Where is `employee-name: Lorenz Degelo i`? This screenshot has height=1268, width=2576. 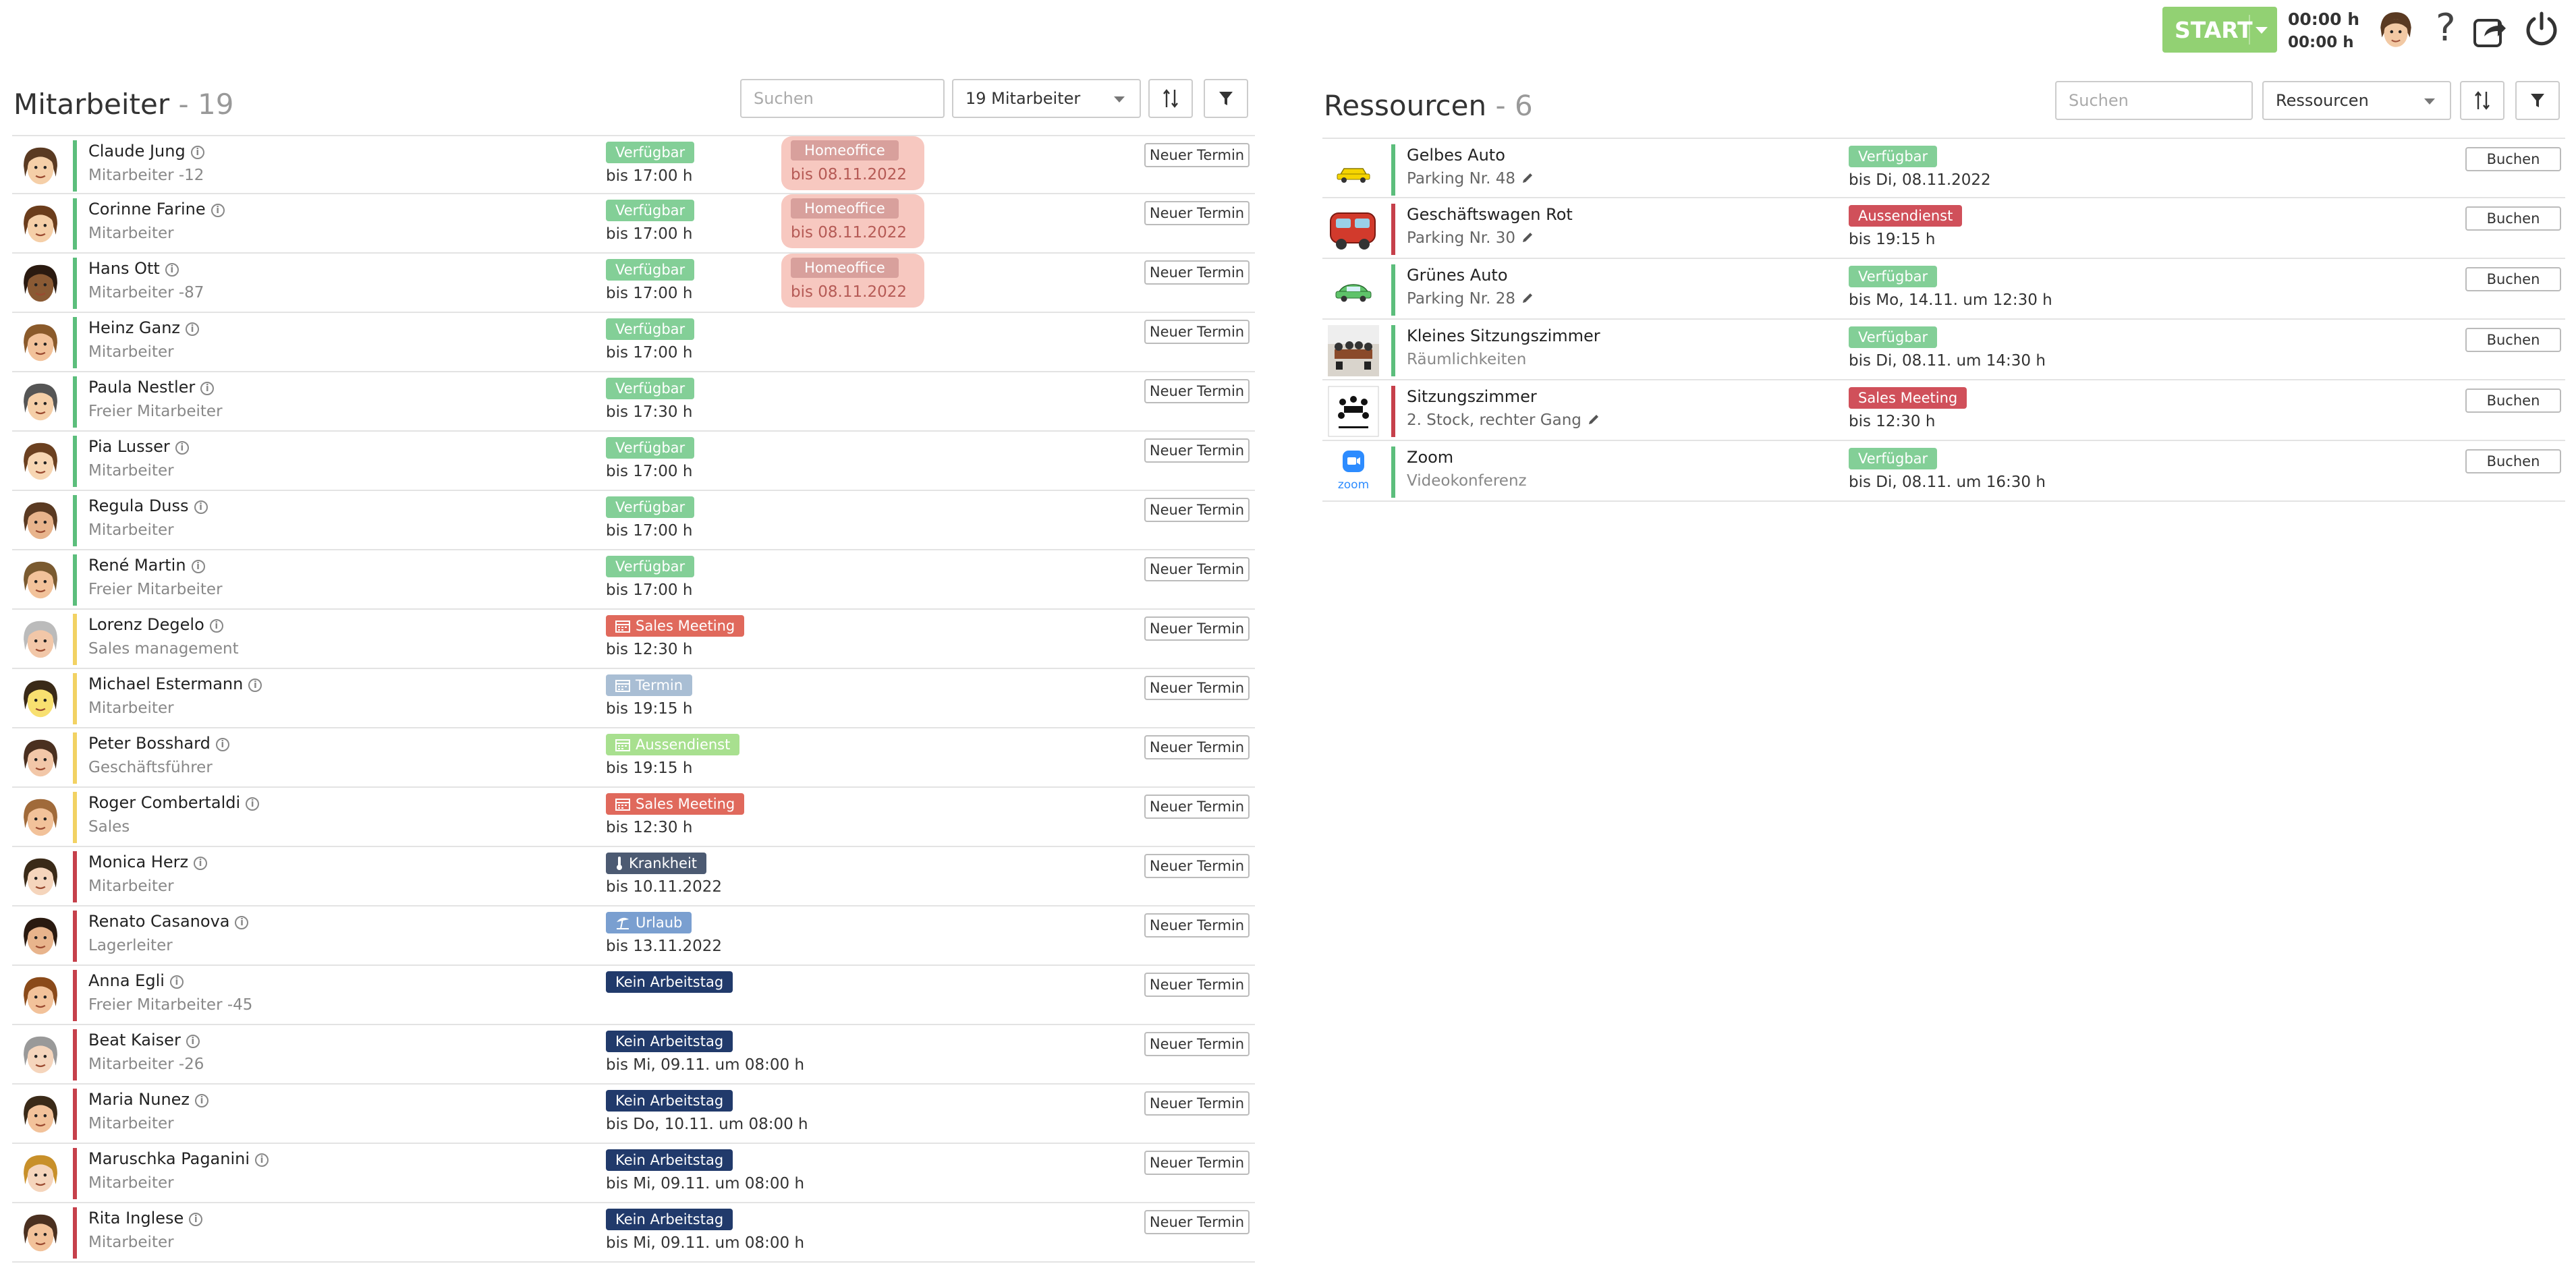 employee-name: Lorenz Degelo i is located at coordinates (155, 625).